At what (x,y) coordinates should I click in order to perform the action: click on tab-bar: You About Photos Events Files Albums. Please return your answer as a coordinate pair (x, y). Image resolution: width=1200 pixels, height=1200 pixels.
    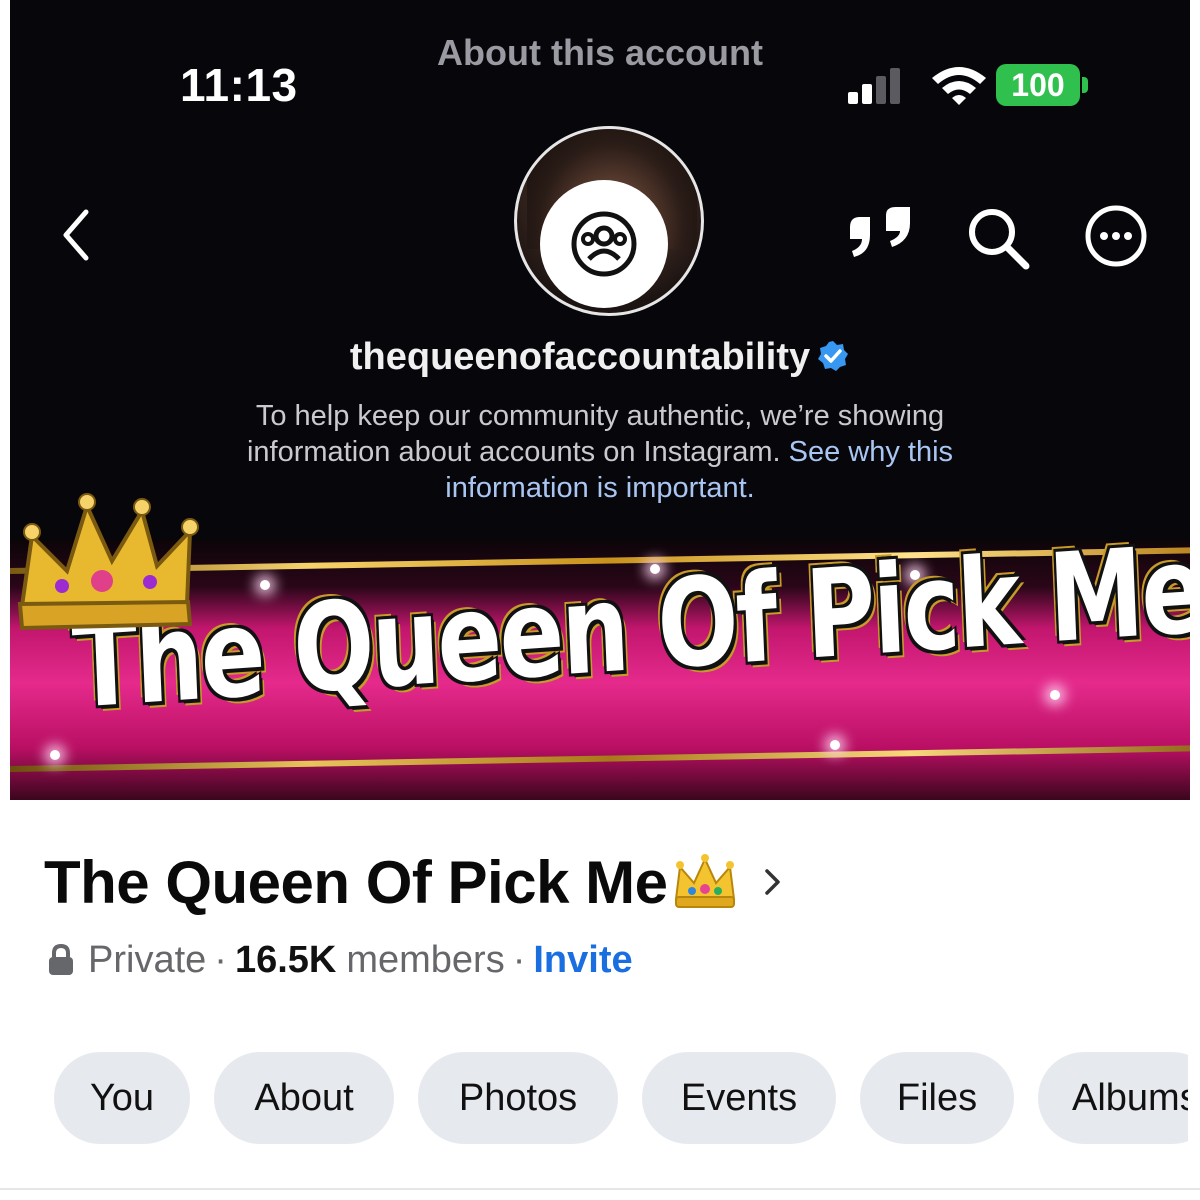
    Looking at the image, I should click on (594, 1100).